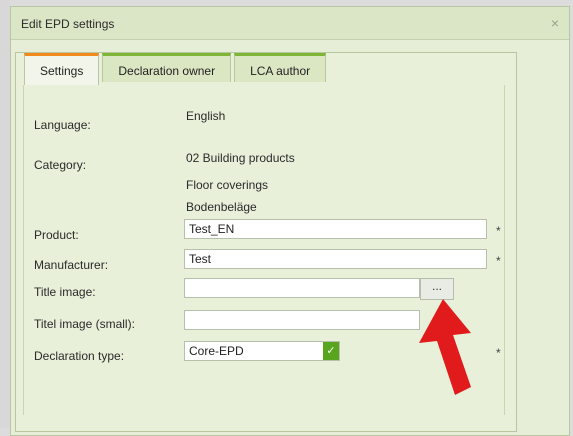  Describe the element at coordinates (62, 125) in the screenshot. I see `language-label: Language:` at that location.